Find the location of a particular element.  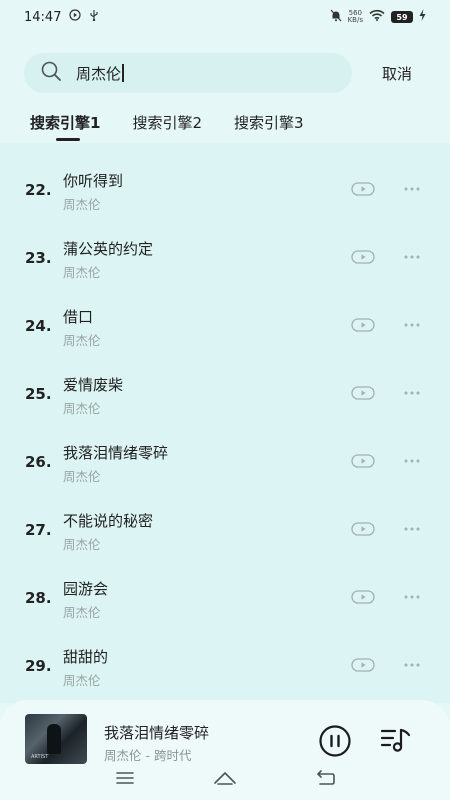

song-index: 25. is located at coordinates (38, 394).